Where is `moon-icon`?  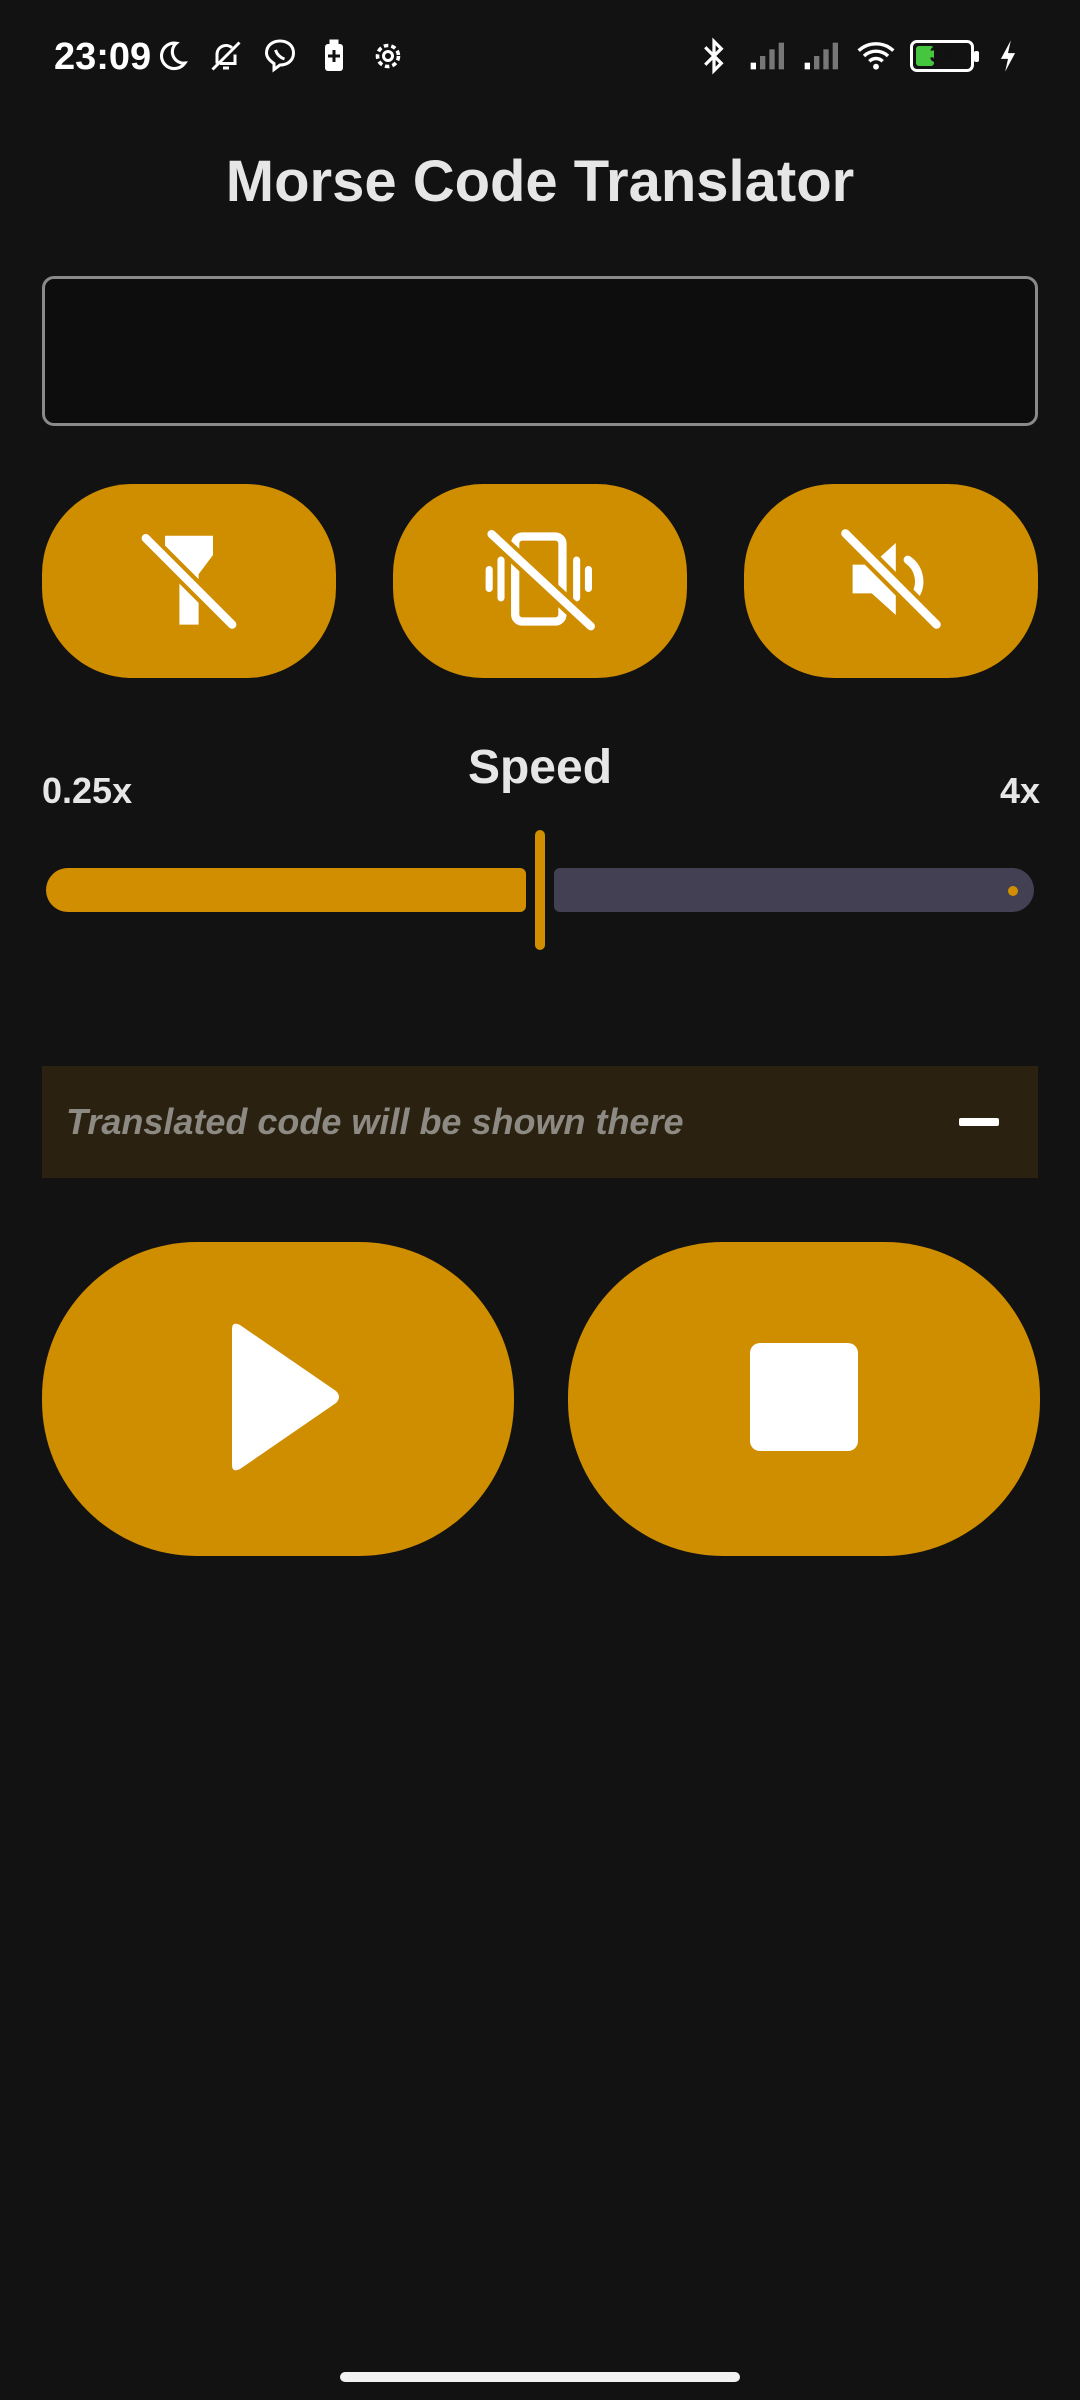 moon-icon is located at coordinates (172, 56).